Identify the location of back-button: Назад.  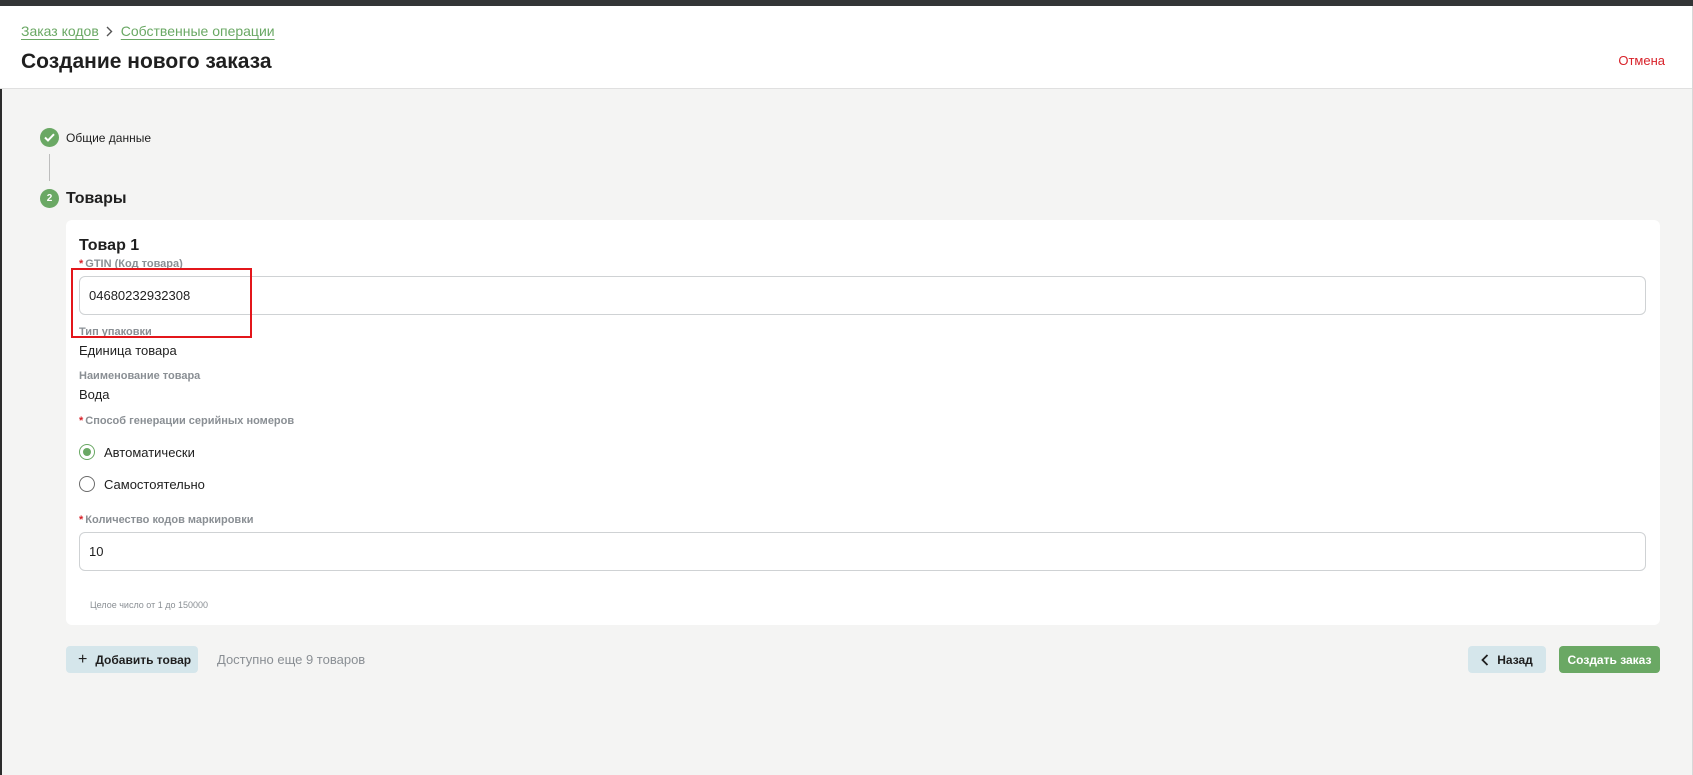
(1507, 659).